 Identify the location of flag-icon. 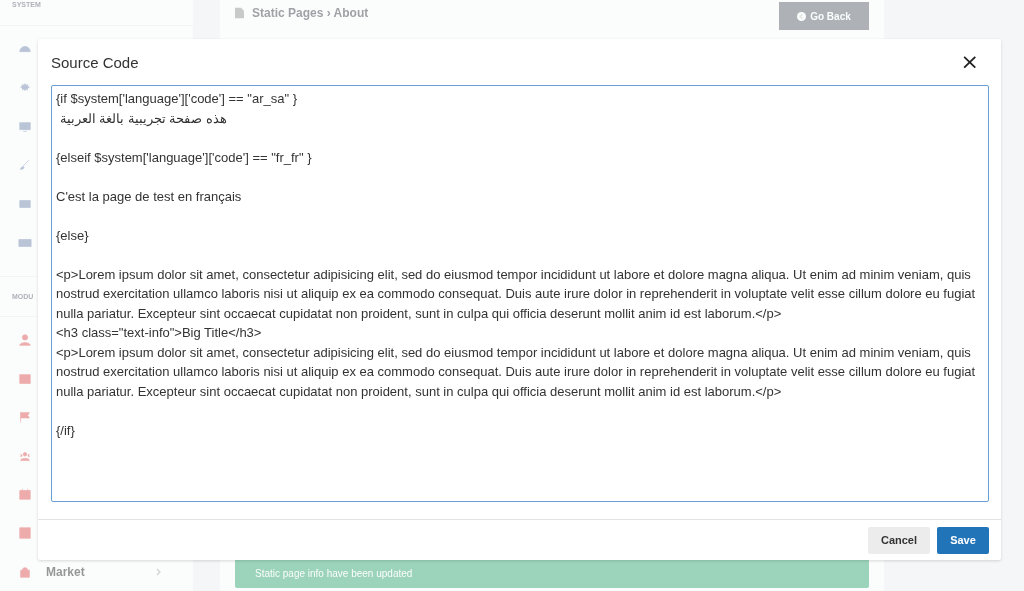
(25, 417).